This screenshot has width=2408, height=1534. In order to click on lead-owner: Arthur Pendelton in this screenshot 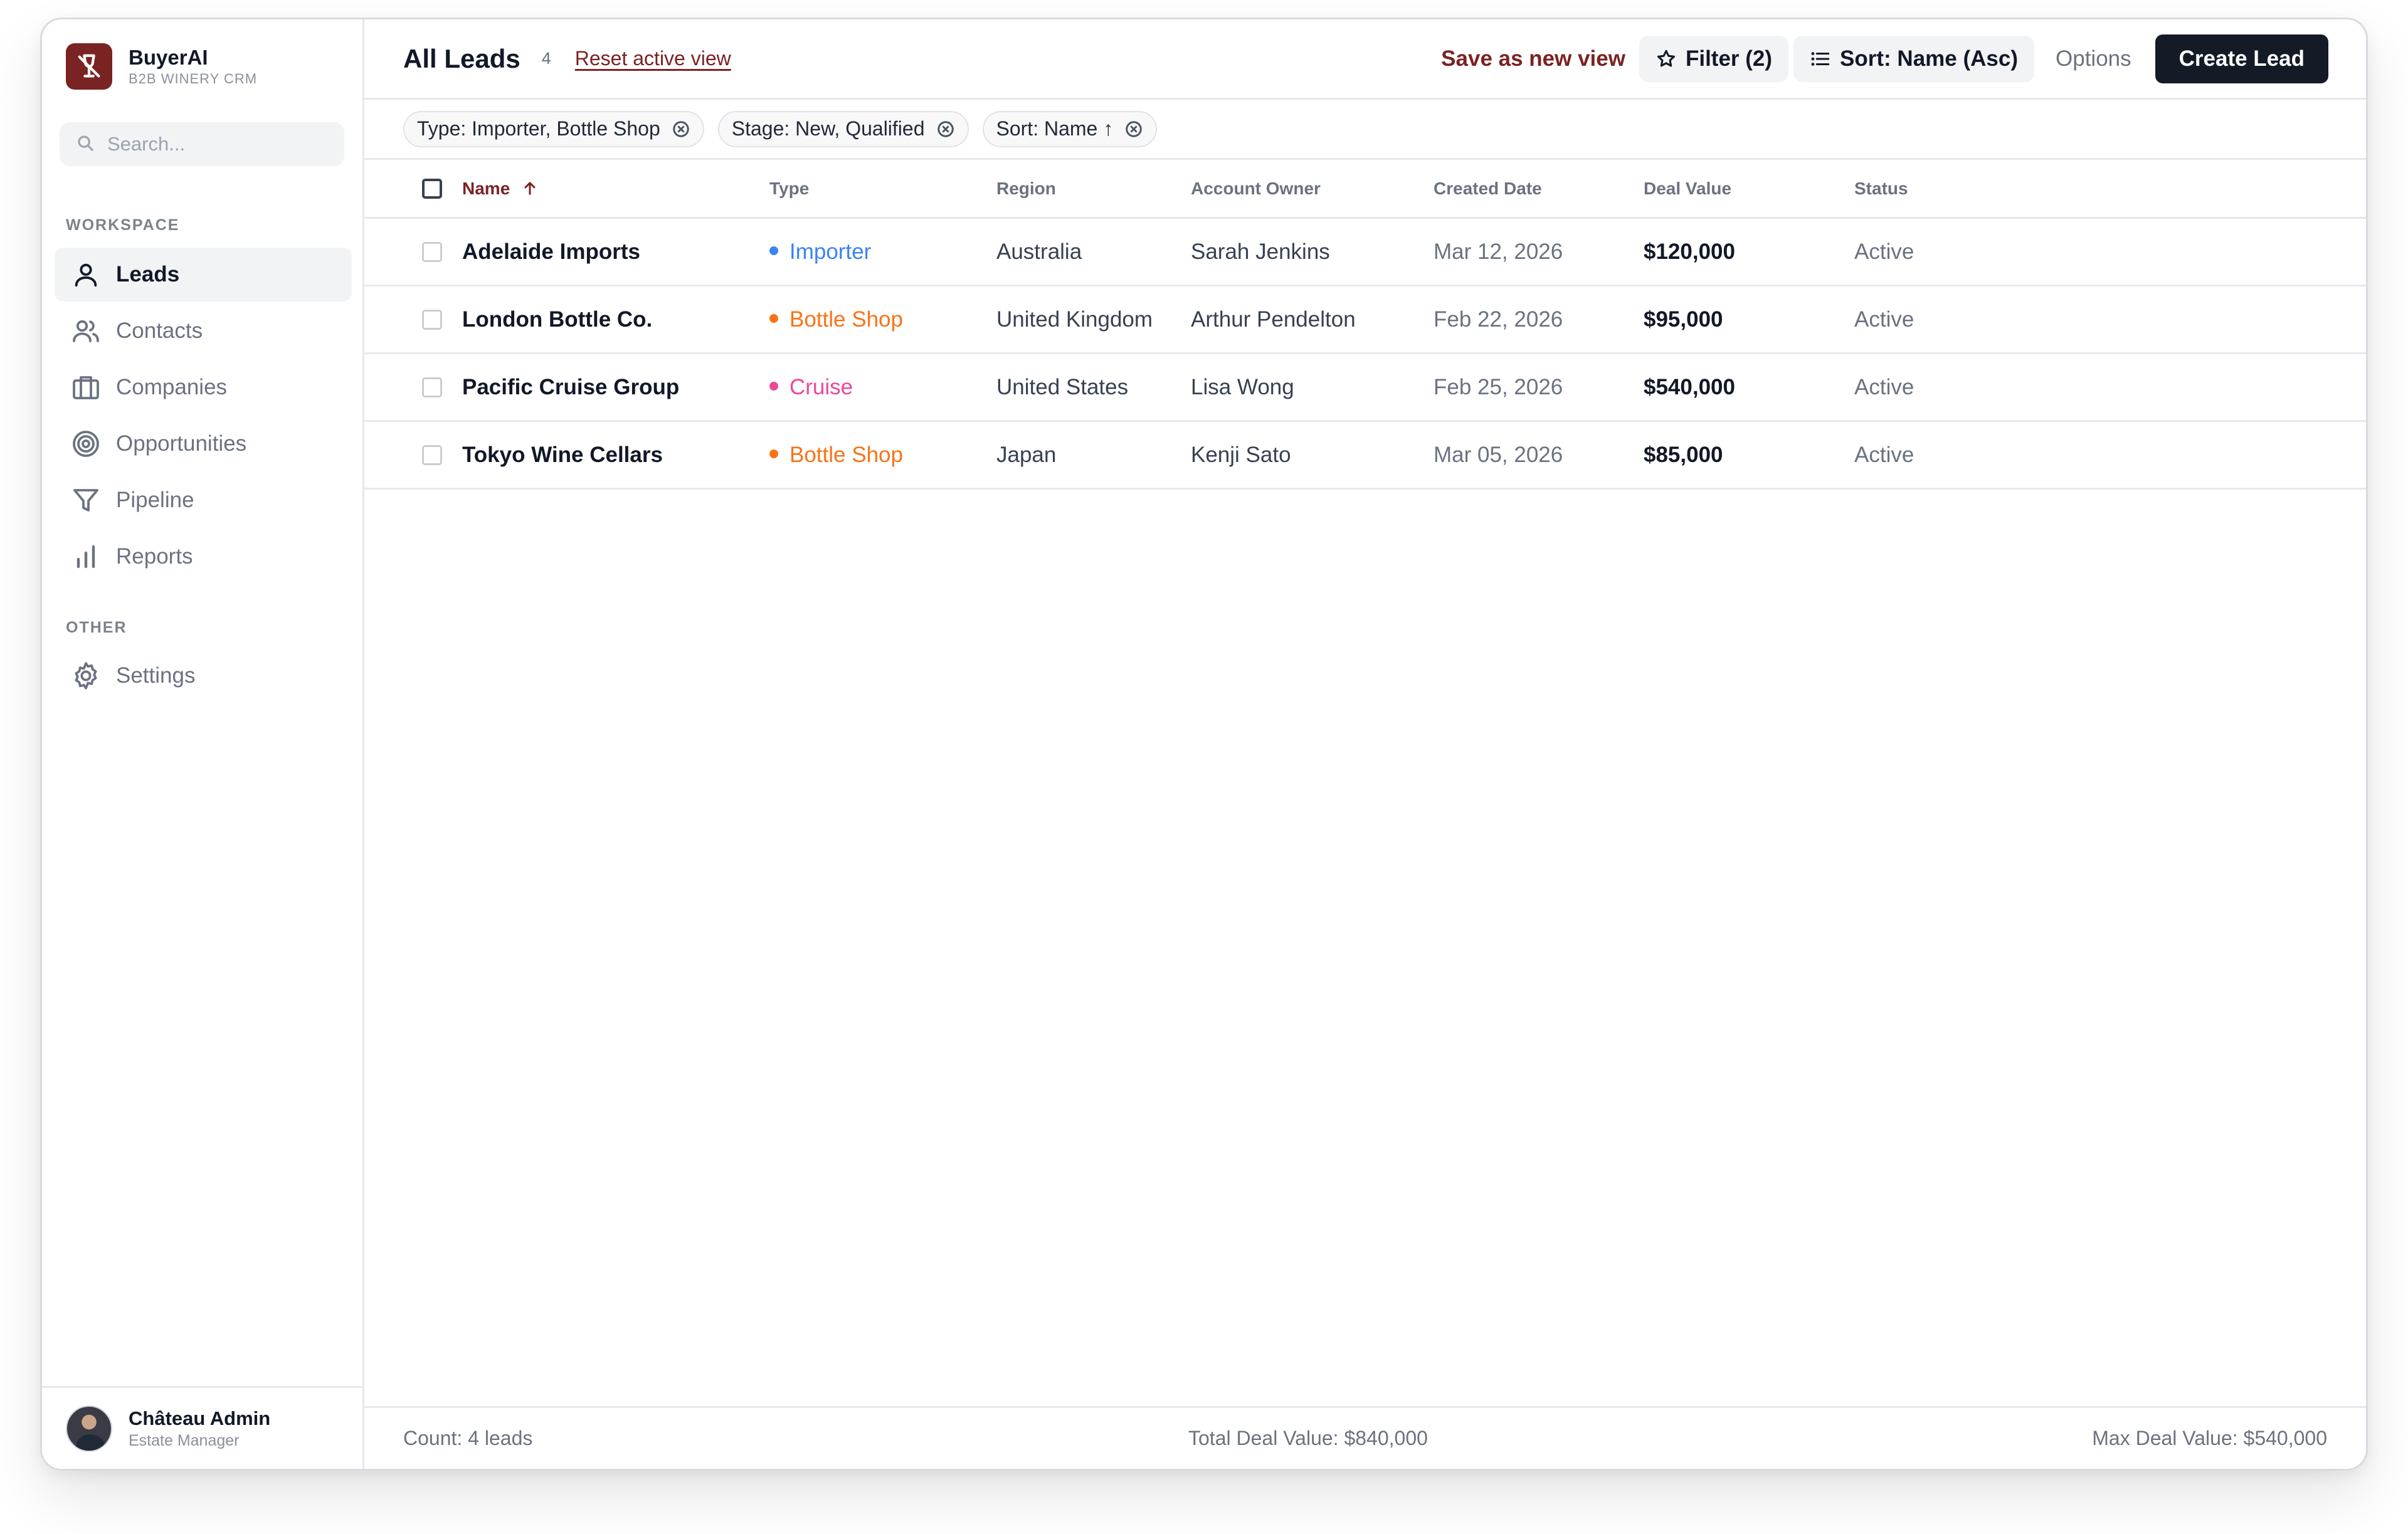, I will do `click(1273, 319)`.